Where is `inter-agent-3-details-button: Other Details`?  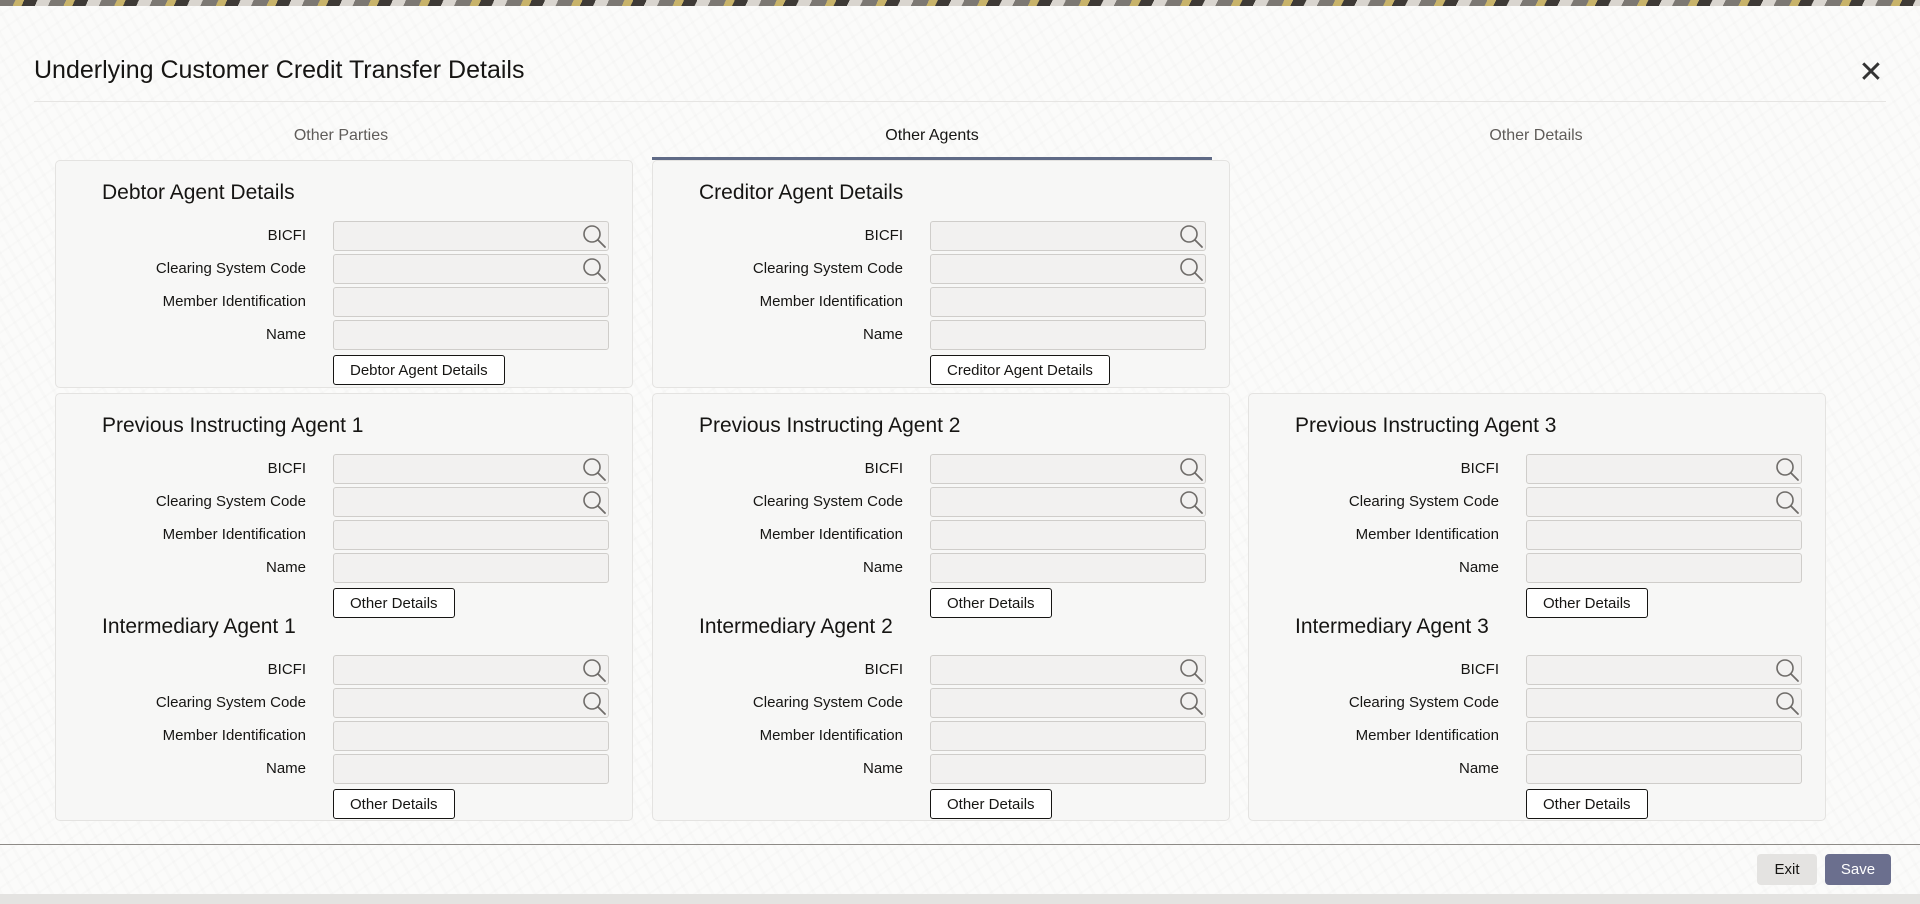 inter-agent-3-details-button: Other Details is located at coordinates (1587, 804).